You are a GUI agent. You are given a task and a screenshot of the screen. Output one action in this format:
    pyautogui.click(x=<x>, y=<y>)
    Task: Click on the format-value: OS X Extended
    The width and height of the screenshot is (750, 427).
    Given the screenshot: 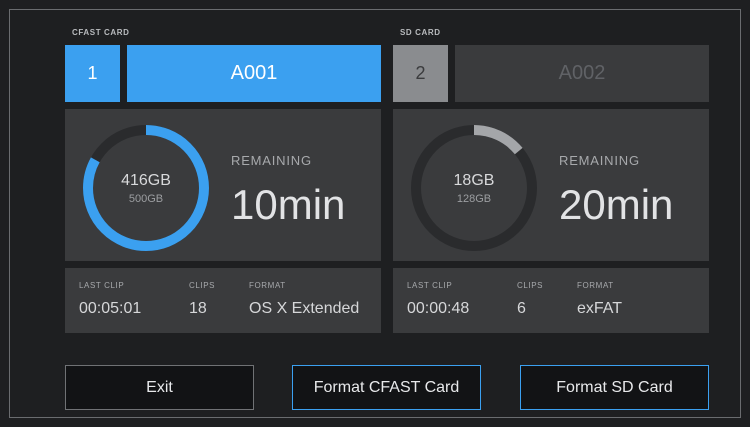 What is the action you would take?
    pyautogui.click(x=304, y=308)
    